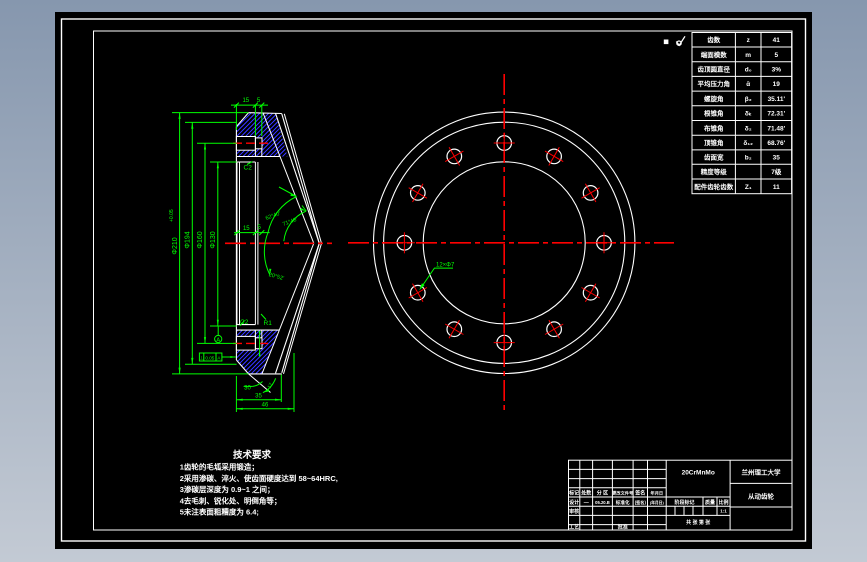 This screenshot has width=867, height=562. What do you see at coordinates (175, 245) in the screenshot?
I see `svg-text: Φ210` at bounding box center [175, 245].